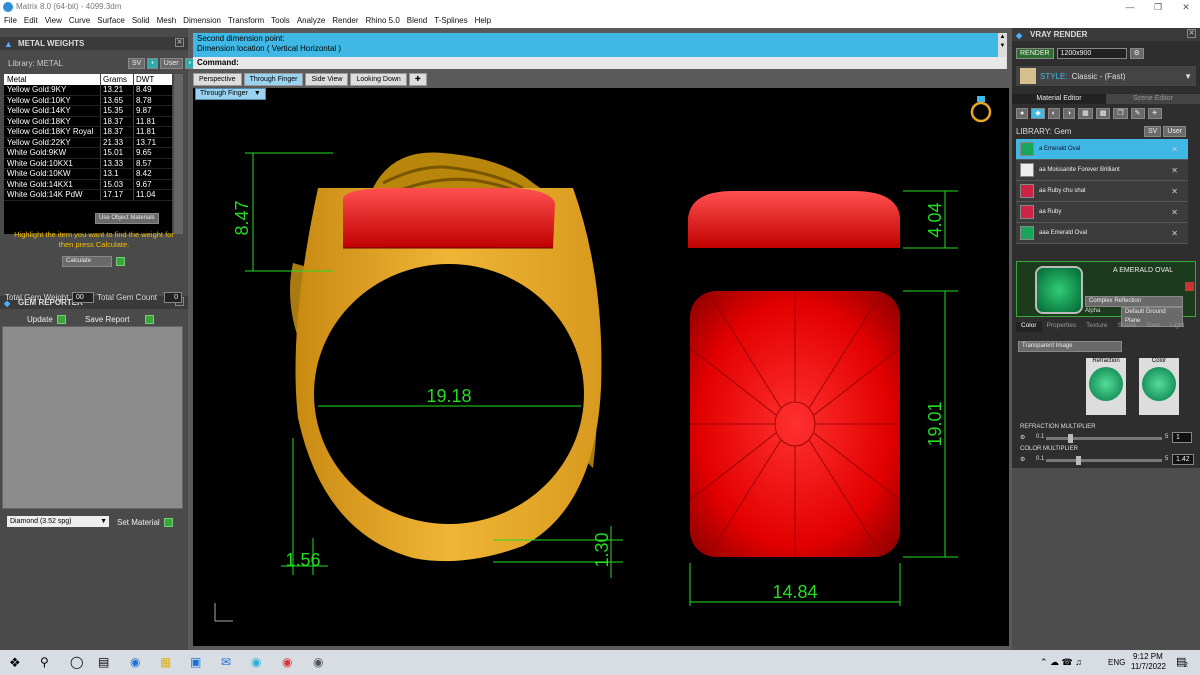 The image size is (1200, 675). What do you see at coordinates (1130, 7) in the screenshot?
I see `minimize-icon: —` at bounding box center [1130, 7].